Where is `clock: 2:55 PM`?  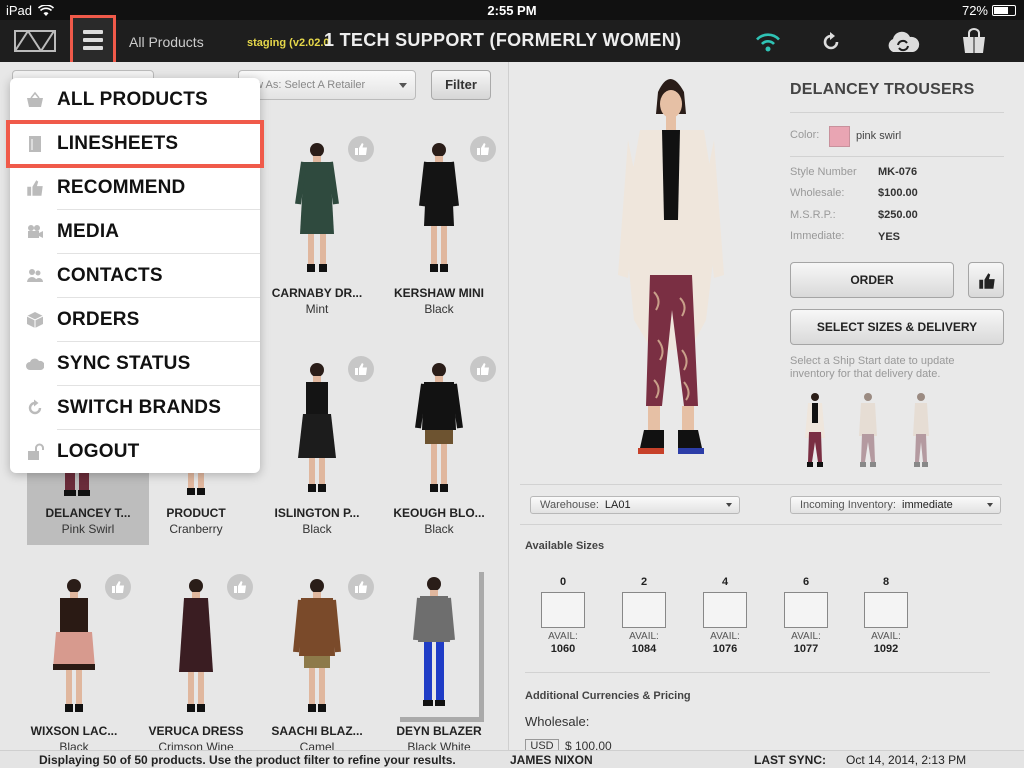 clock: 2:55 PM is located at coordinates (512, 10).